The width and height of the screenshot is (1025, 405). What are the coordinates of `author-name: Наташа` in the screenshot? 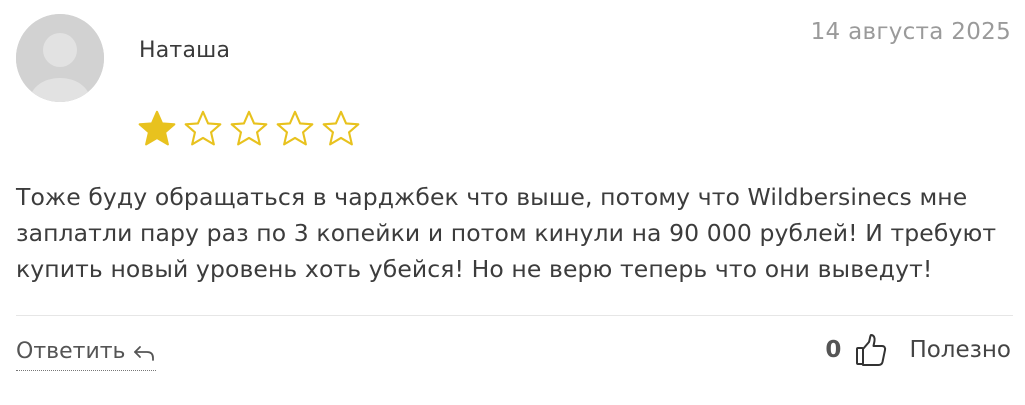 It's located at (185, 50).